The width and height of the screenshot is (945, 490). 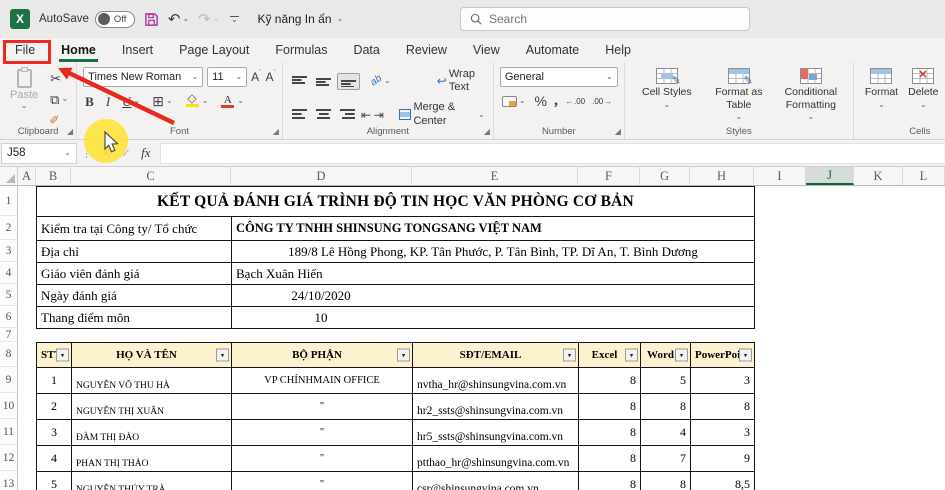 I want to click on customize-quick-access-button: ⌄, so click(x=234, y=20).